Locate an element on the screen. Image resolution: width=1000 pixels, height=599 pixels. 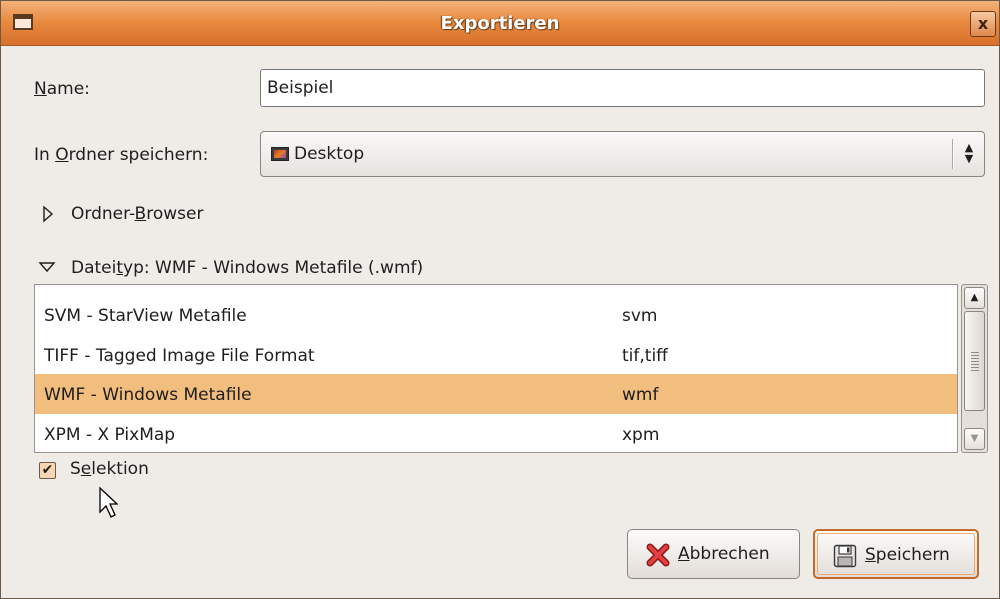
list-item: XPM - X PixMap xpm is located at coordinates (496, 433).